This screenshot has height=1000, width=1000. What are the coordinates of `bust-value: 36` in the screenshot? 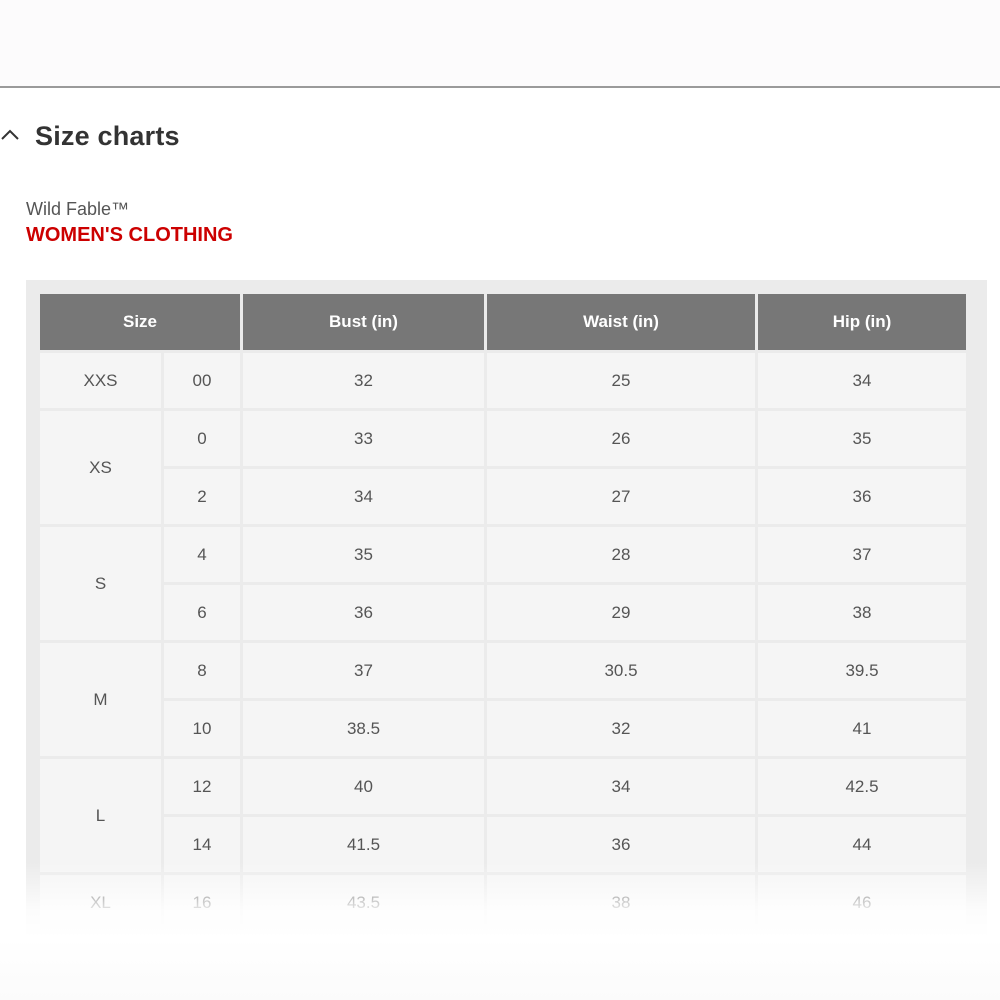 It's located at (363, 612).